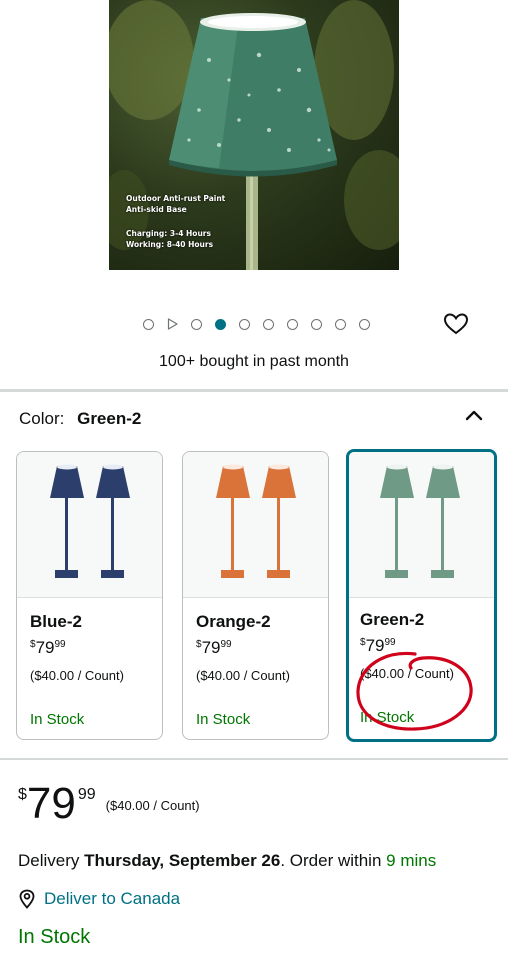 Image resolution: width=508 pixels, height=960 pixels. What do you see at coordinates (168, 233) in the screenshot?
I see `feature-line: Charging: 3-4 Hours` at bounding box center [168, 233].